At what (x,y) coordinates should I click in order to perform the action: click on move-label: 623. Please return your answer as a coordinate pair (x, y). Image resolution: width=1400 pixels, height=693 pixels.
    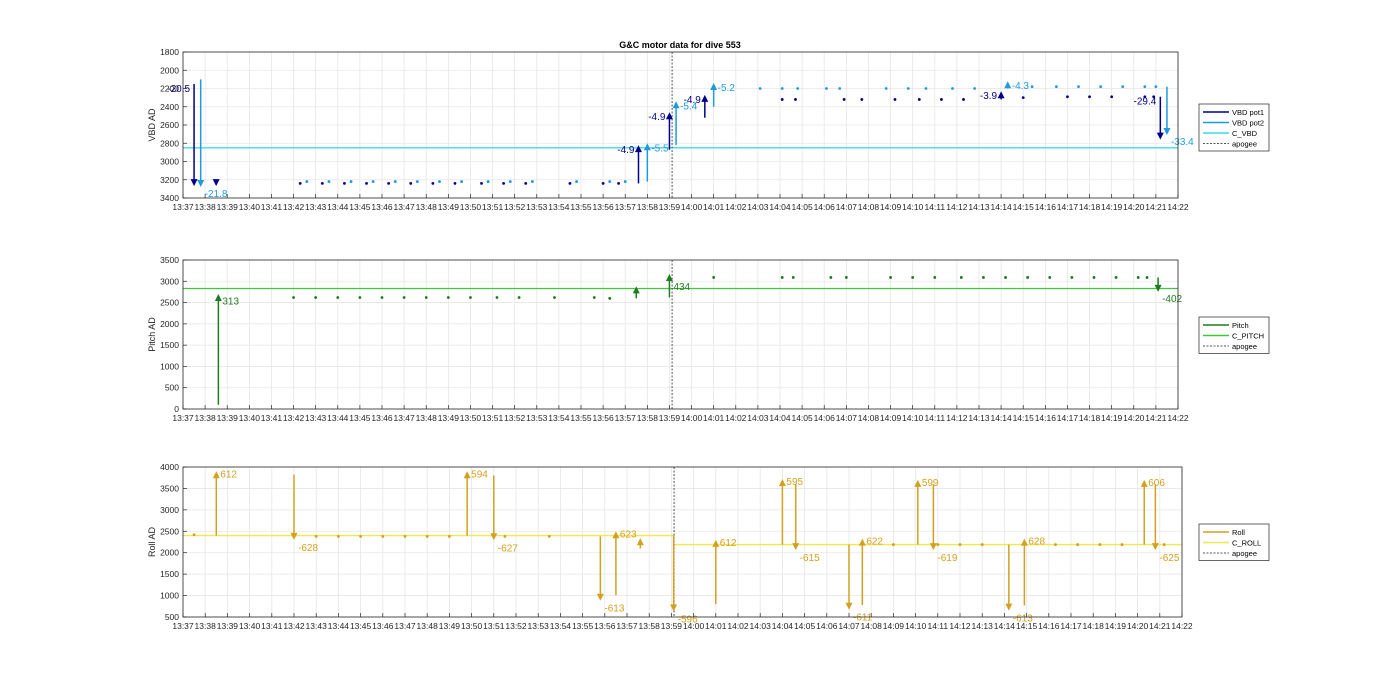
    Looking at the image, I should click on (628, 534).